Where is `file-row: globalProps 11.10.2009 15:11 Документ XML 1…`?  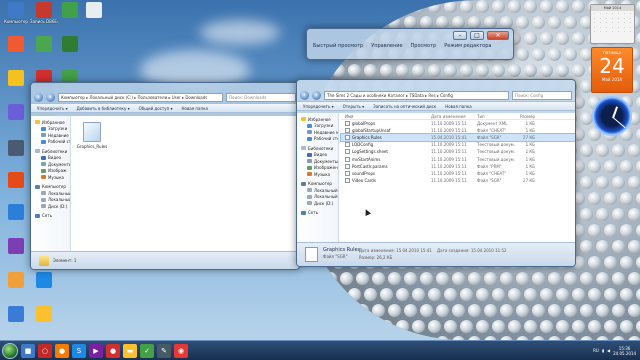
file-row: globalProps 11.10.2009 15:11 Документ XML 1… is located at coordinates (458, 123).